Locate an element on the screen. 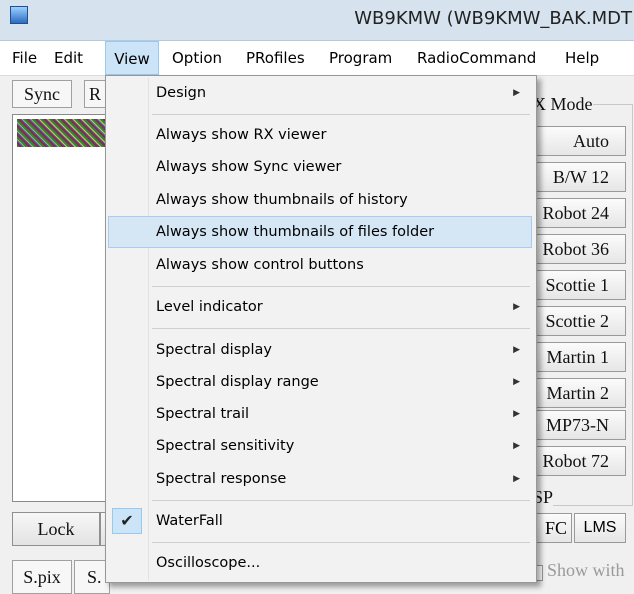 Image resolution: width=634 pixels, height=594 pixels. menu-item-show-sync-viewer: Always show Sync viewer is located at coordinates (320, 167).